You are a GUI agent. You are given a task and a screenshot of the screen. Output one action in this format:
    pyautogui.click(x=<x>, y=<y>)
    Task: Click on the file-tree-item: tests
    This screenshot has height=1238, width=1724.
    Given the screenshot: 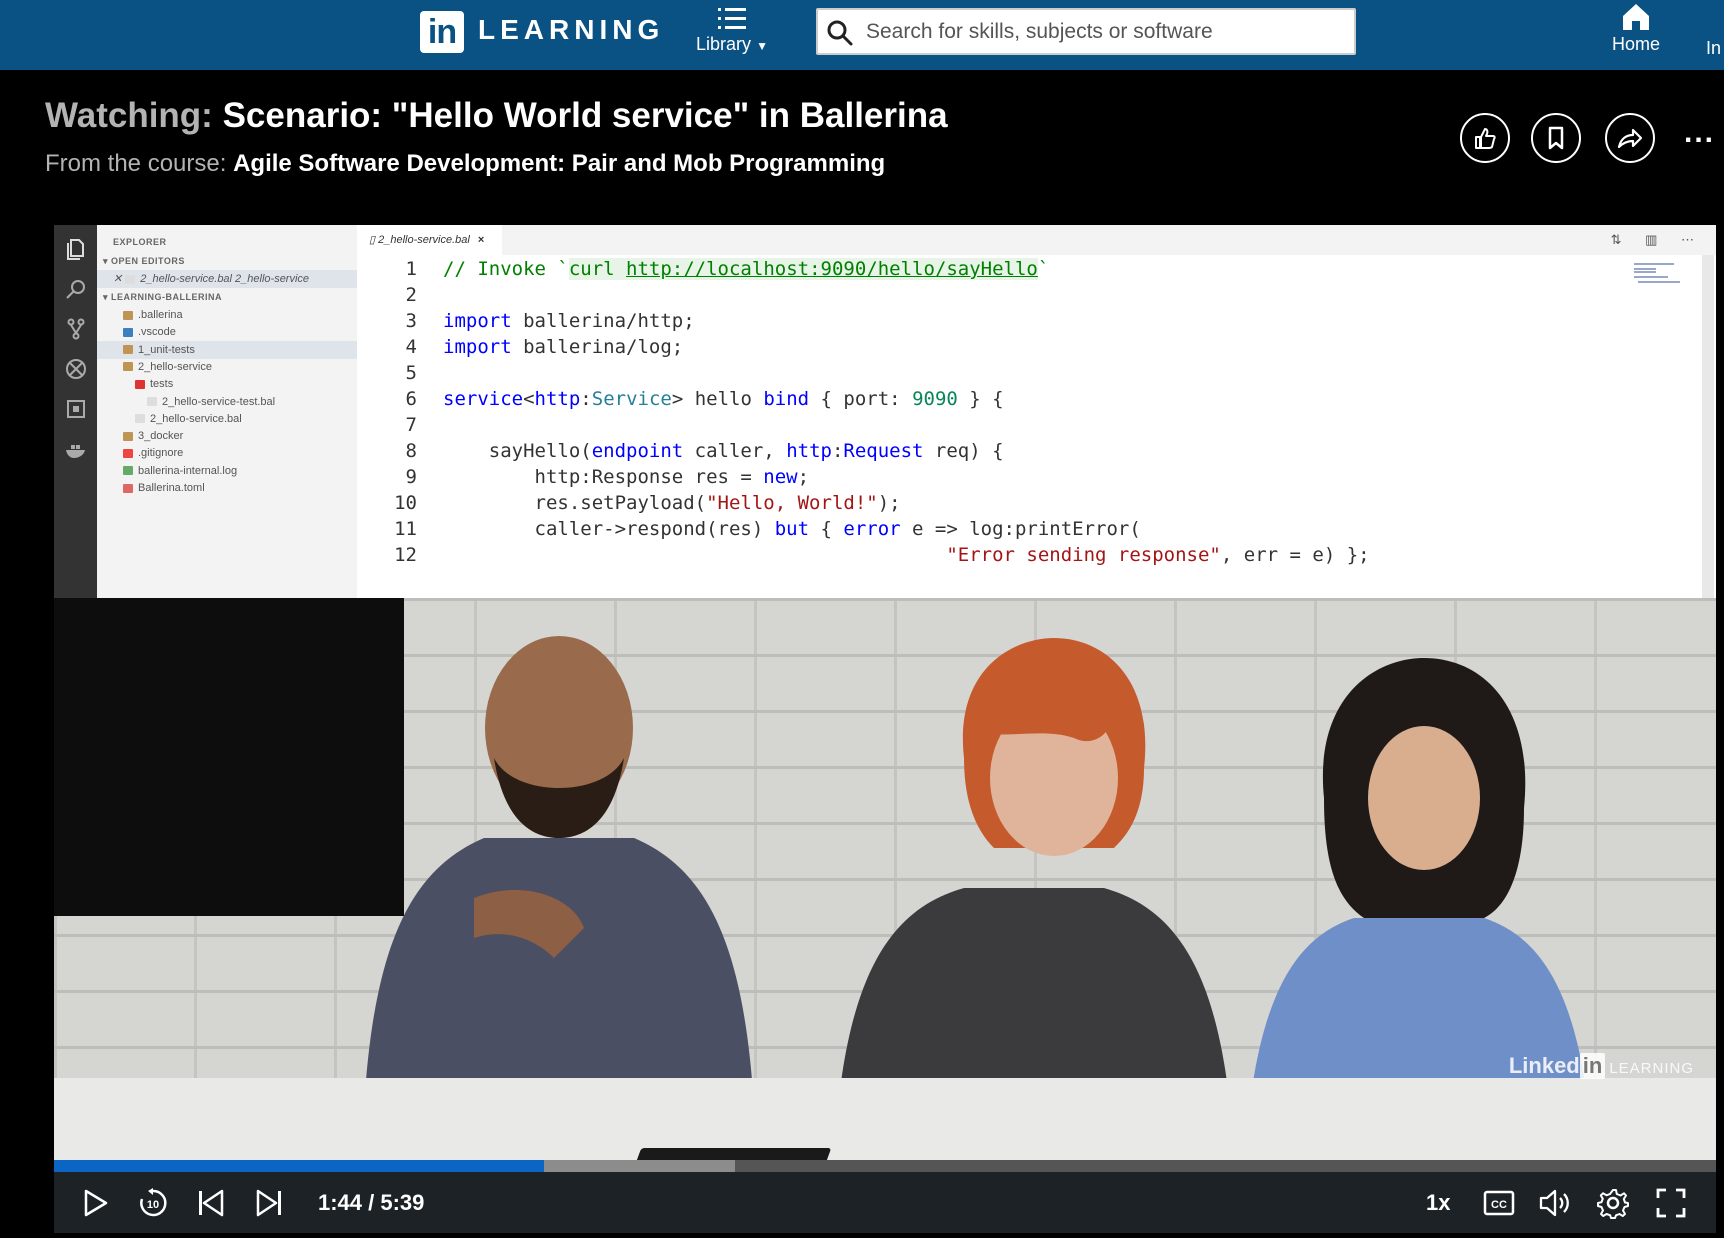 What is the action you would take?
    pyautogui.click(x=227, y=384)
    